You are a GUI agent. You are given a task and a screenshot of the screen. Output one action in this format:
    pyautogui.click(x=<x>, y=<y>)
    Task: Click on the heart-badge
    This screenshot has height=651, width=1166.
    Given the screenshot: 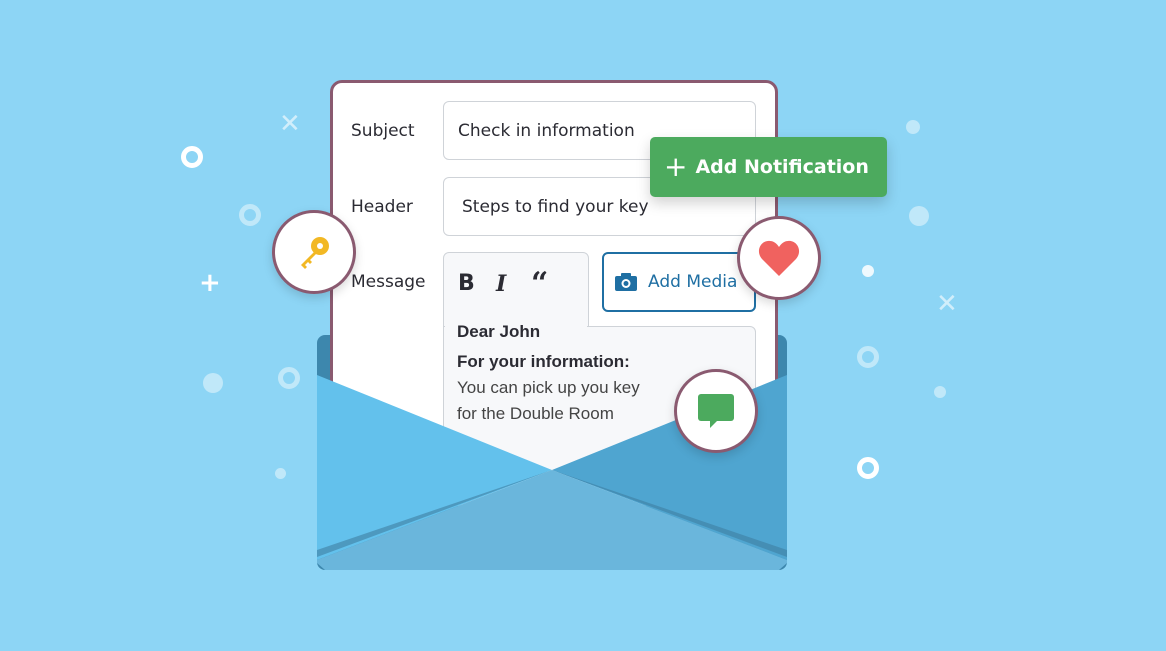 What is the action you would take?
    pyautogui.click(x=779, y=258)
    